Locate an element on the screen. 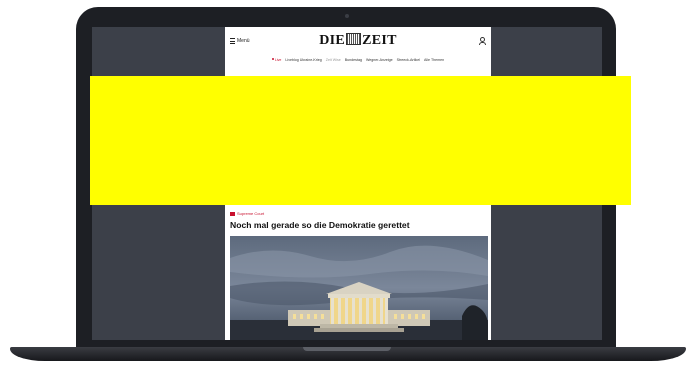 The width and height of the screenshot is (694, 375). supreme-court-illustration is located at coordinates (359, 288).